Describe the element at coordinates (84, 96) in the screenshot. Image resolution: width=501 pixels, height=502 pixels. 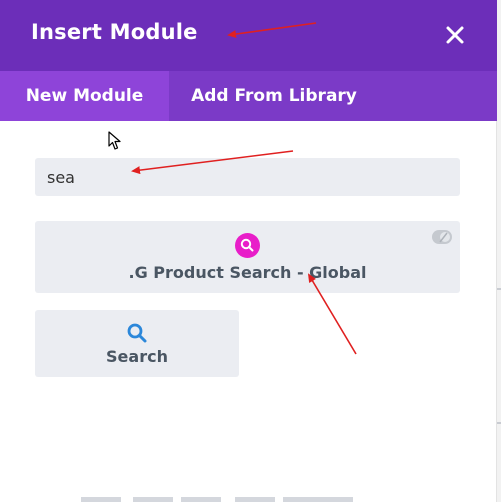
I see `tab-new-module: New Module` at that location.